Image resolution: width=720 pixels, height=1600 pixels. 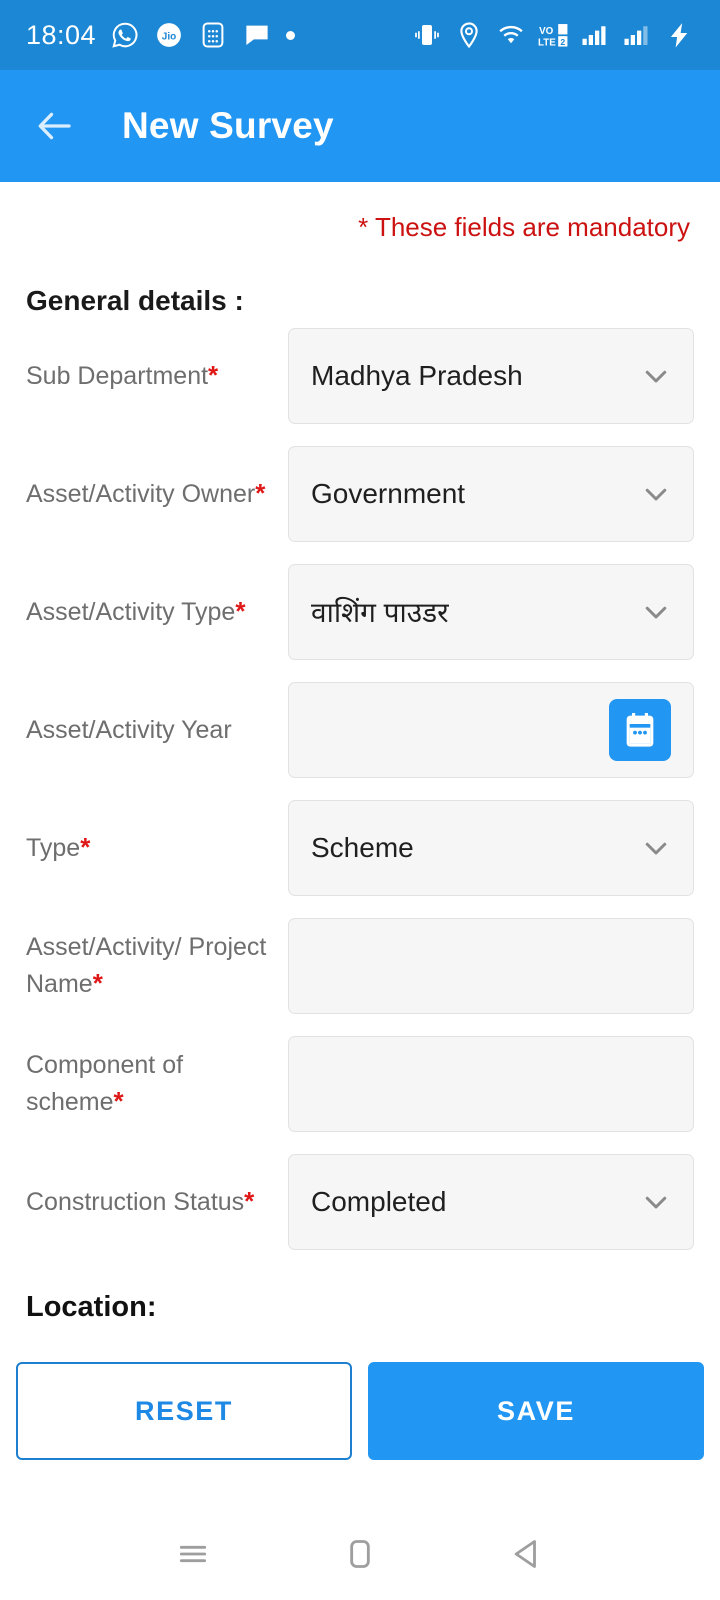 I want to click on signal-sim2-icon, so click(x=636, y=35).